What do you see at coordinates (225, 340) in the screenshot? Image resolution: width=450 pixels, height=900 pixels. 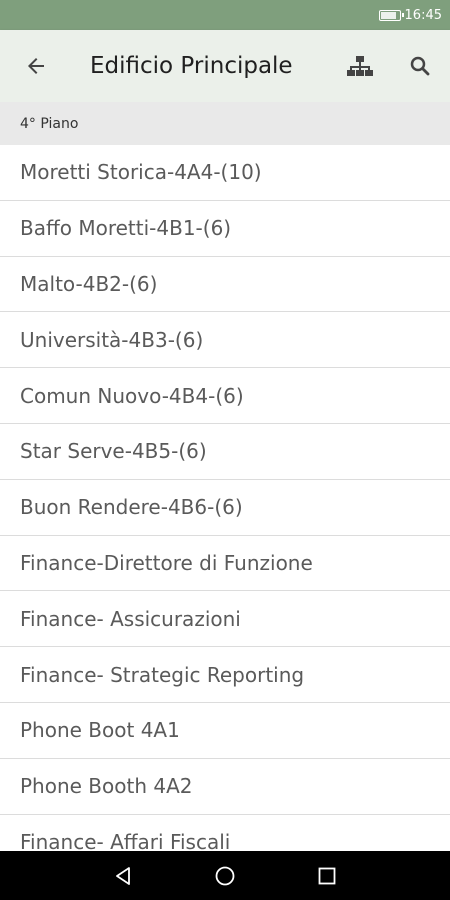 I see `list-item: Università-4B3-(6)` at bounding box center [225, 340].